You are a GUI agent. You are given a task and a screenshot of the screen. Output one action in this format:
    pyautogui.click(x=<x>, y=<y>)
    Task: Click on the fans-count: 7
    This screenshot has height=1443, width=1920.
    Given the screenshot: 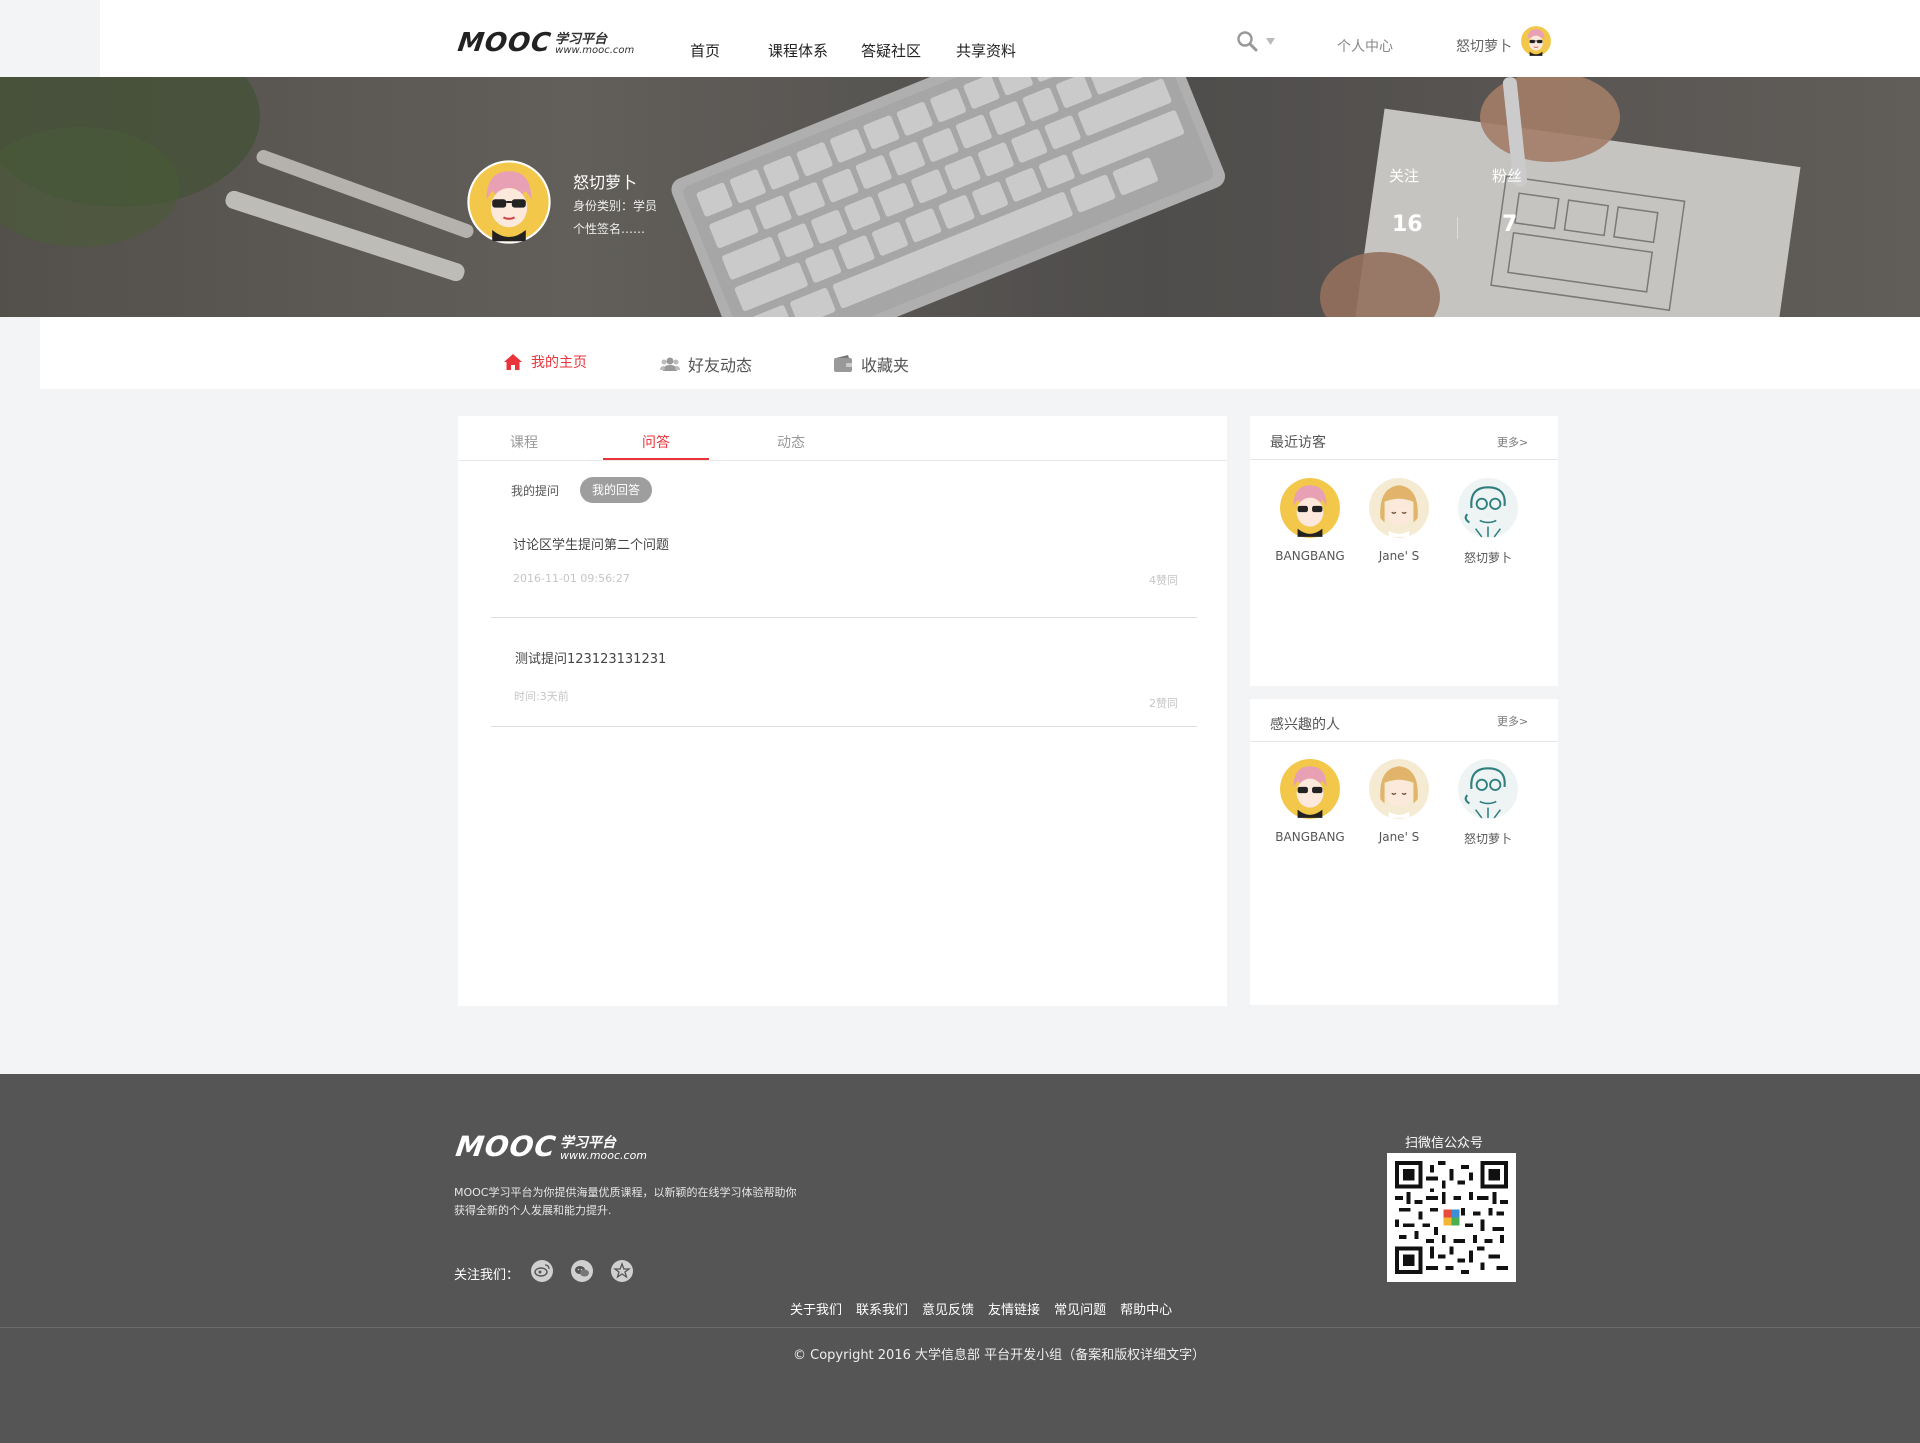 What is the action you would take?
    pyautogui.click(x=1509, y=224)
    